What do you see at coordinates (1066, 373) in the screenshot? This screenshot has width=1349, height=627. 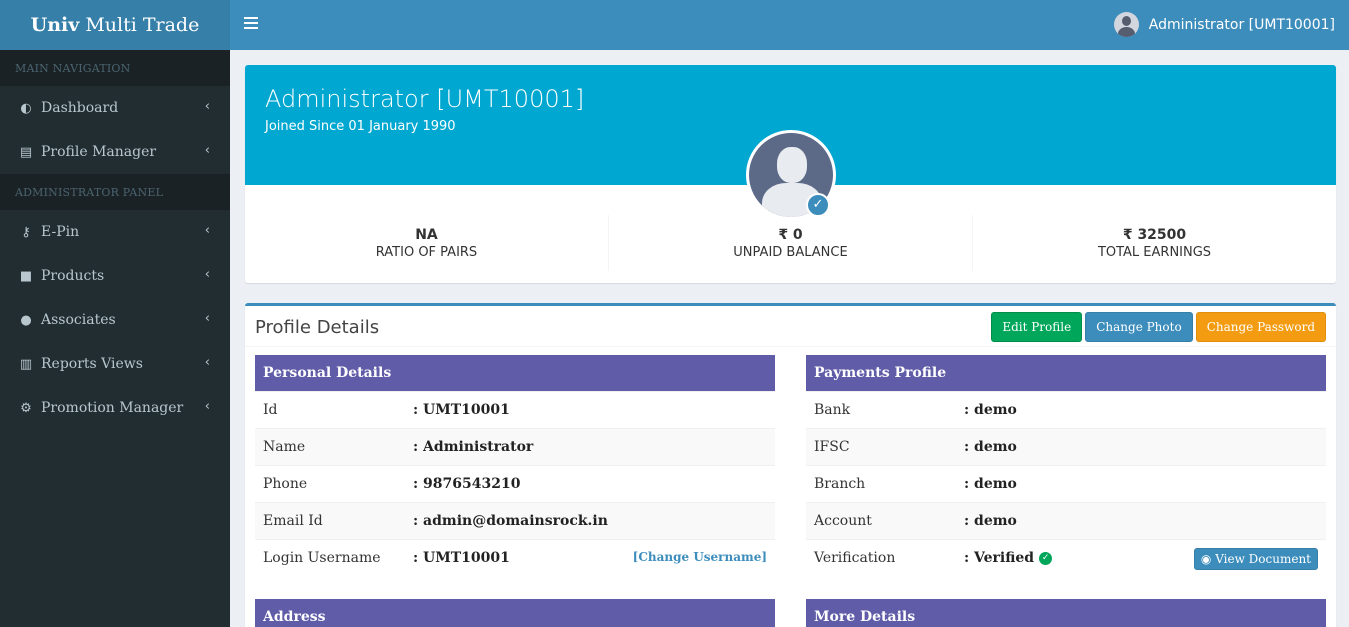 I see `panel-header: Payments Profile` at bounding box center [1066, 373].